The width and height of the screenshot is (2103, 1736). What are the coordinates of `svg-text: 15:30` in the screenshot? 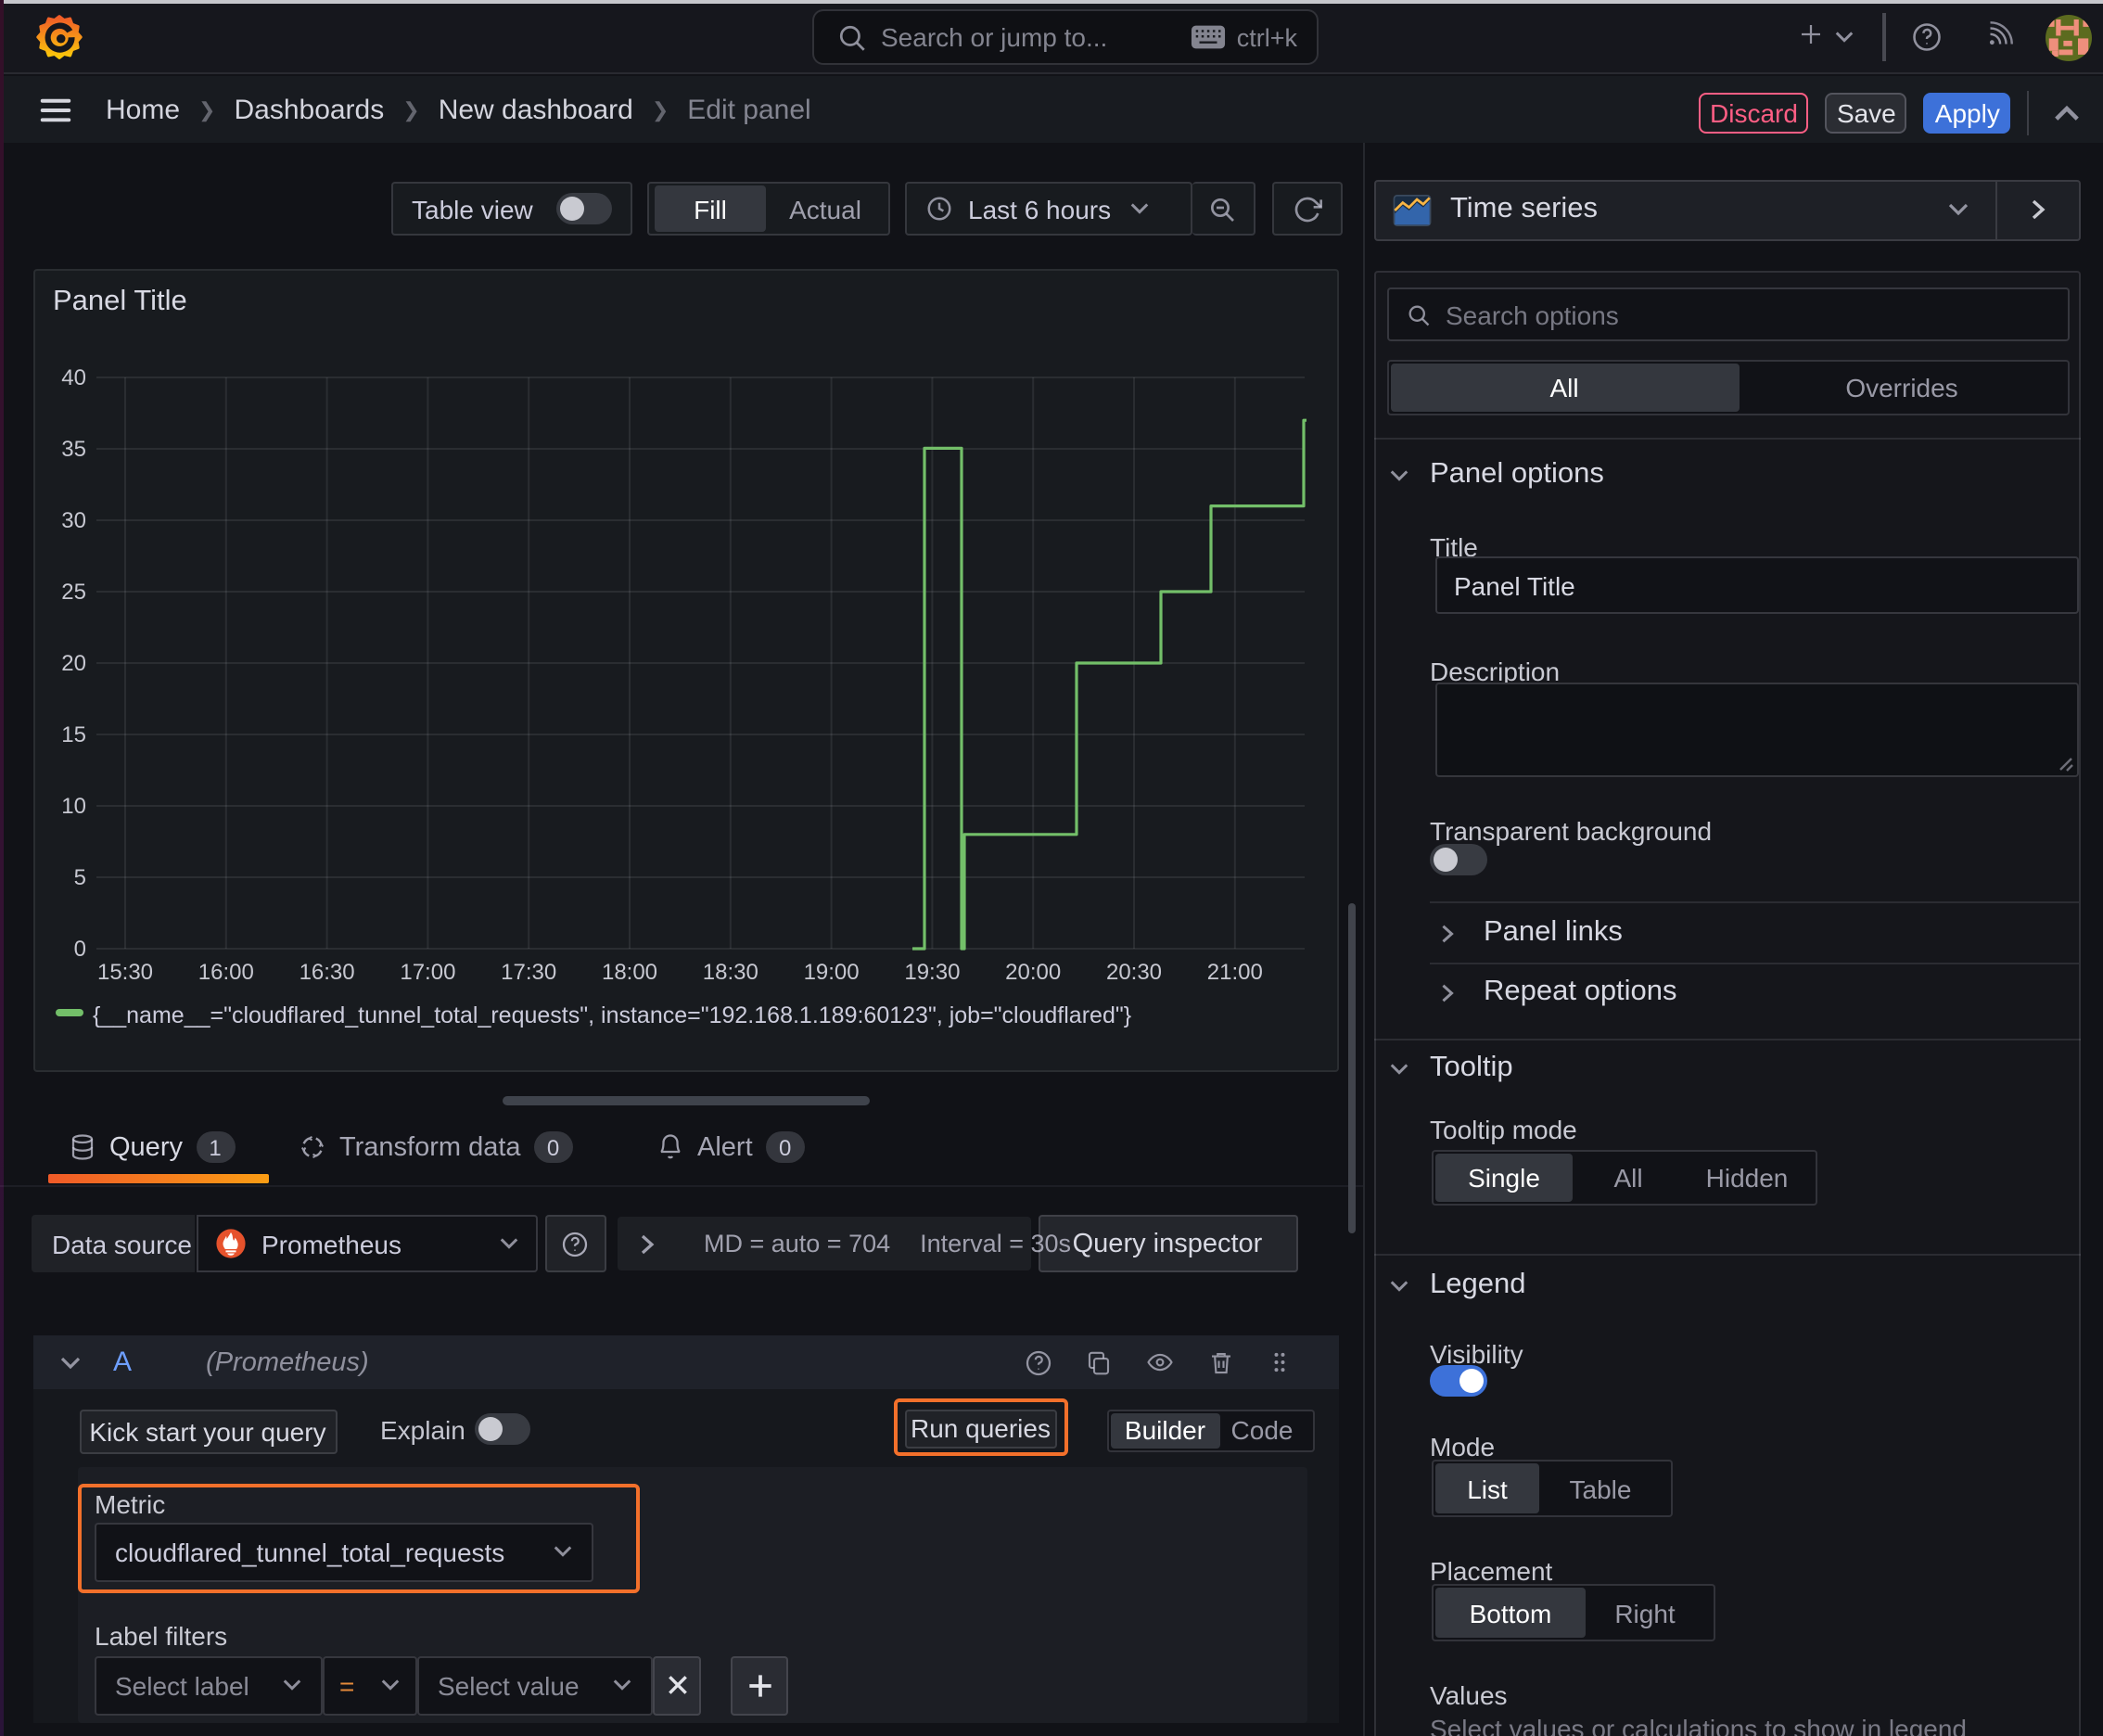 It's located at (125, 972).